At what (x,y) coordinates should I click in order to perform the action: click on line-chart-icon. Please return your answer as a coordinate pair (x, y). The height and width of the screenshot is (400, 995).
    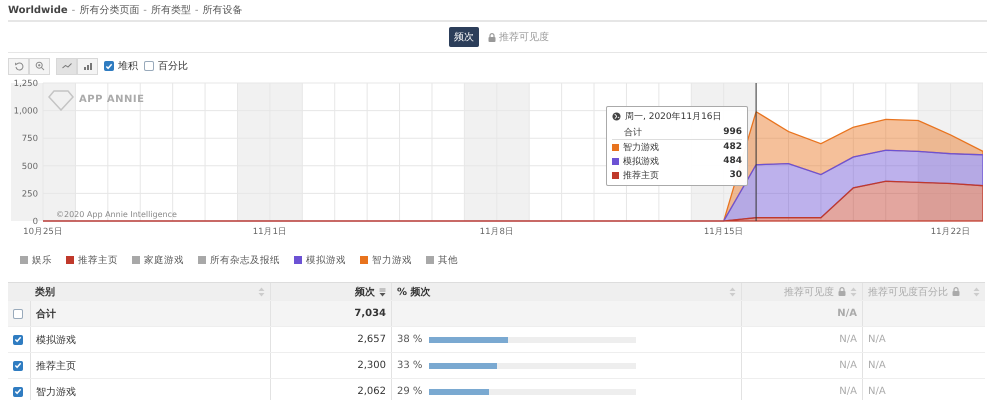
    Looking at the image, I should click on (67, 66).